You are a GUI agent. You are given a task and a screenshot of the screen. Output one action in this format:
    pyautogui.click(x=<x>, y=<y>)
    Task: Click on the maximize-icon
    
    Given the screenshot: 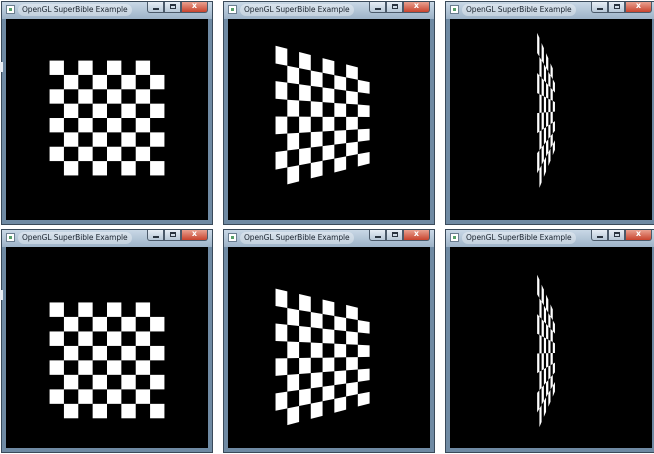 What is the action you would take?
    pyautogui.click(x=395, y=234)
    